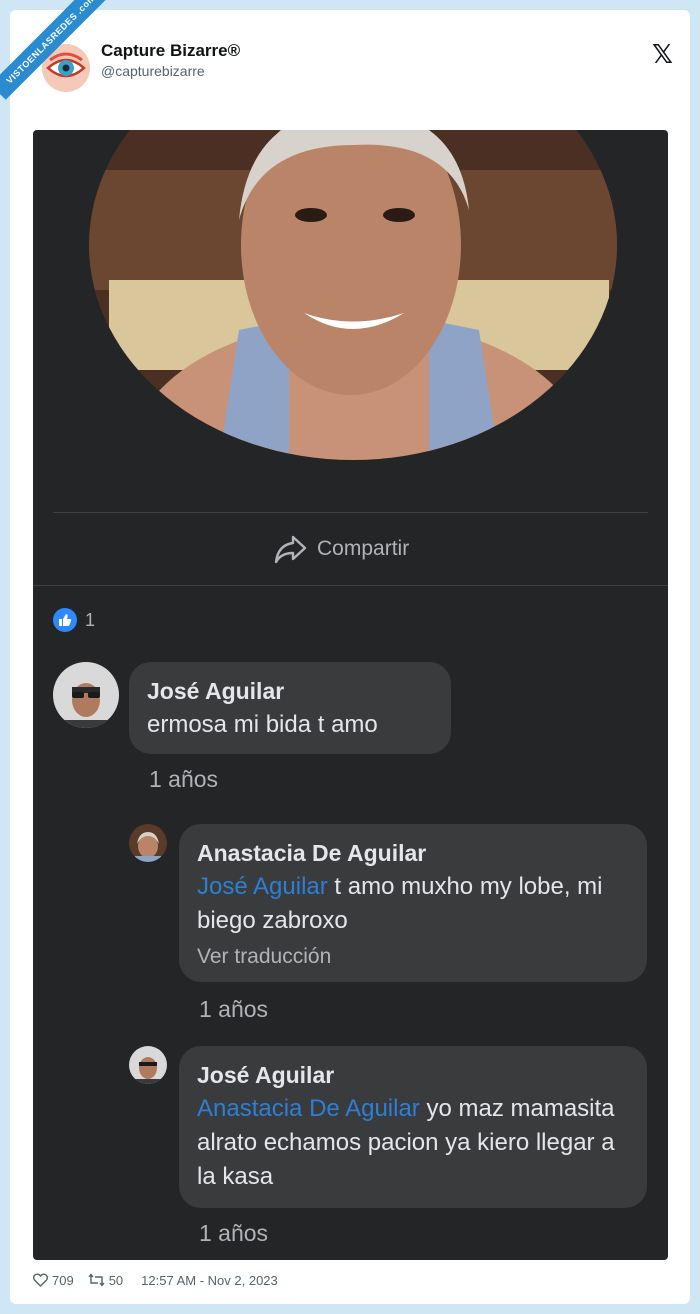 The width and height of the screenshot is (700, 1314). I want to click on mention-link: José Aguilar, so click(262, 886).